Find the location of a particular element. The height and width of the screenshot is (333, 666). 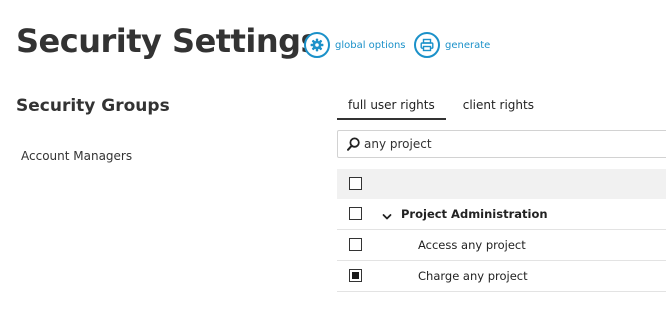

global-options-label: global options is located at coordinates (370, 45).